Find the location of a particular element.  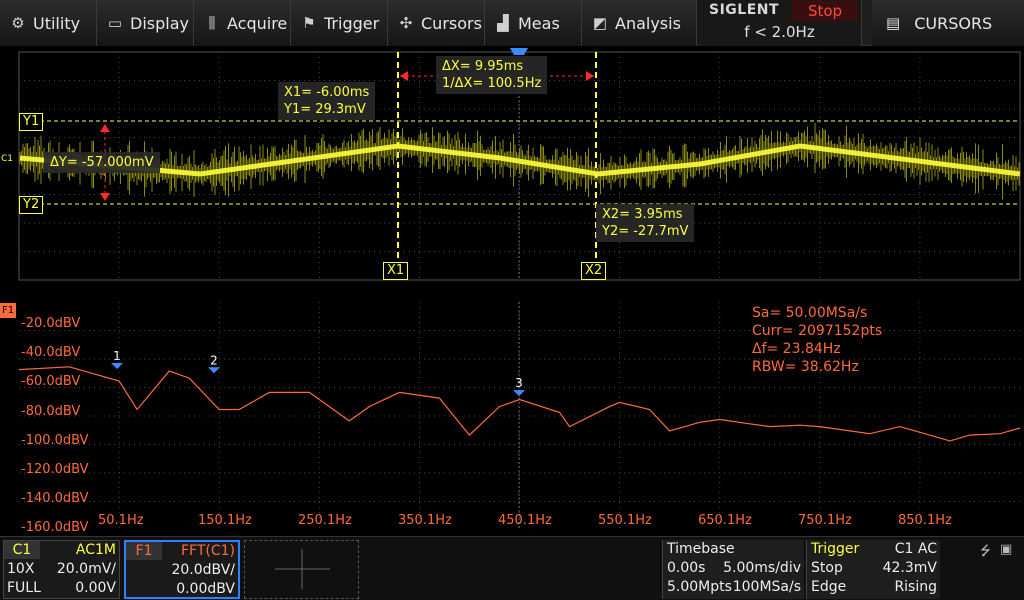

status-area: SIGLENT Stop f < 2.0Hz is located at coordinates (779, 23).